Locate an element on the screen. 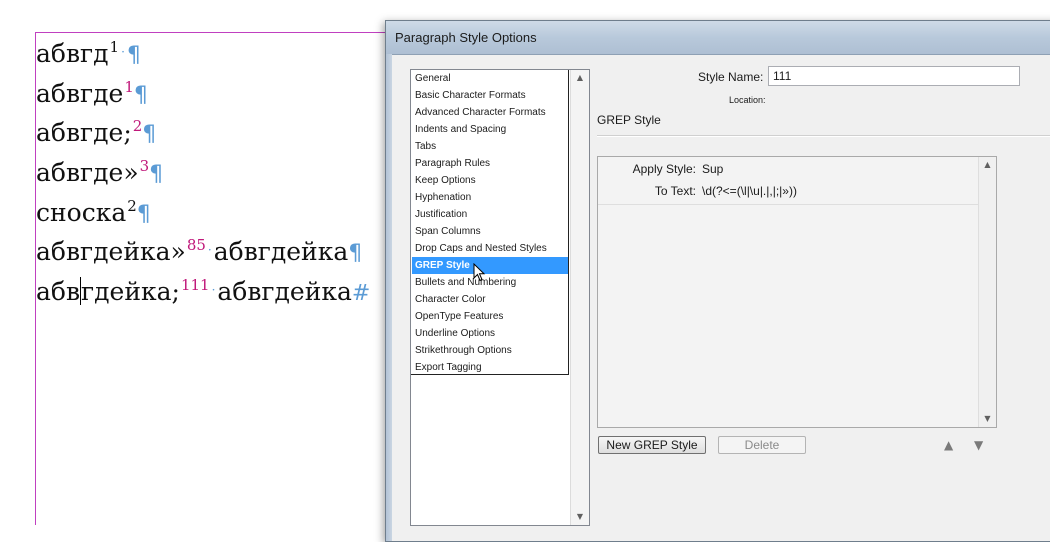 The height and width of the screenshot is (542, 1050). section-title: GREP Style is located at coordinates (629, 120).